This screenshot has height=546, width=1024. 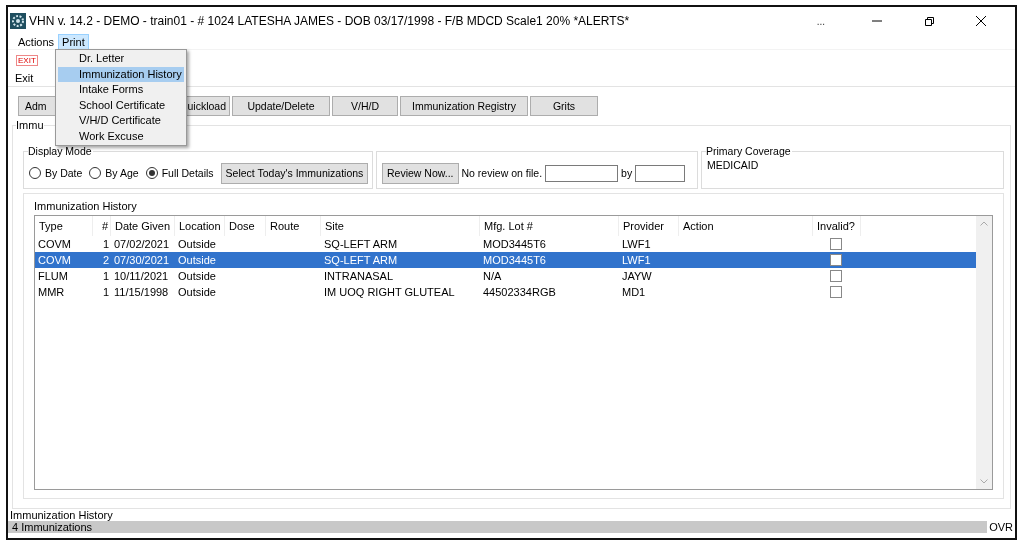 What do you see at coordinates (64, 226) in the screenshot?
I see `column-header: Type` at bounding box center [64, 226].